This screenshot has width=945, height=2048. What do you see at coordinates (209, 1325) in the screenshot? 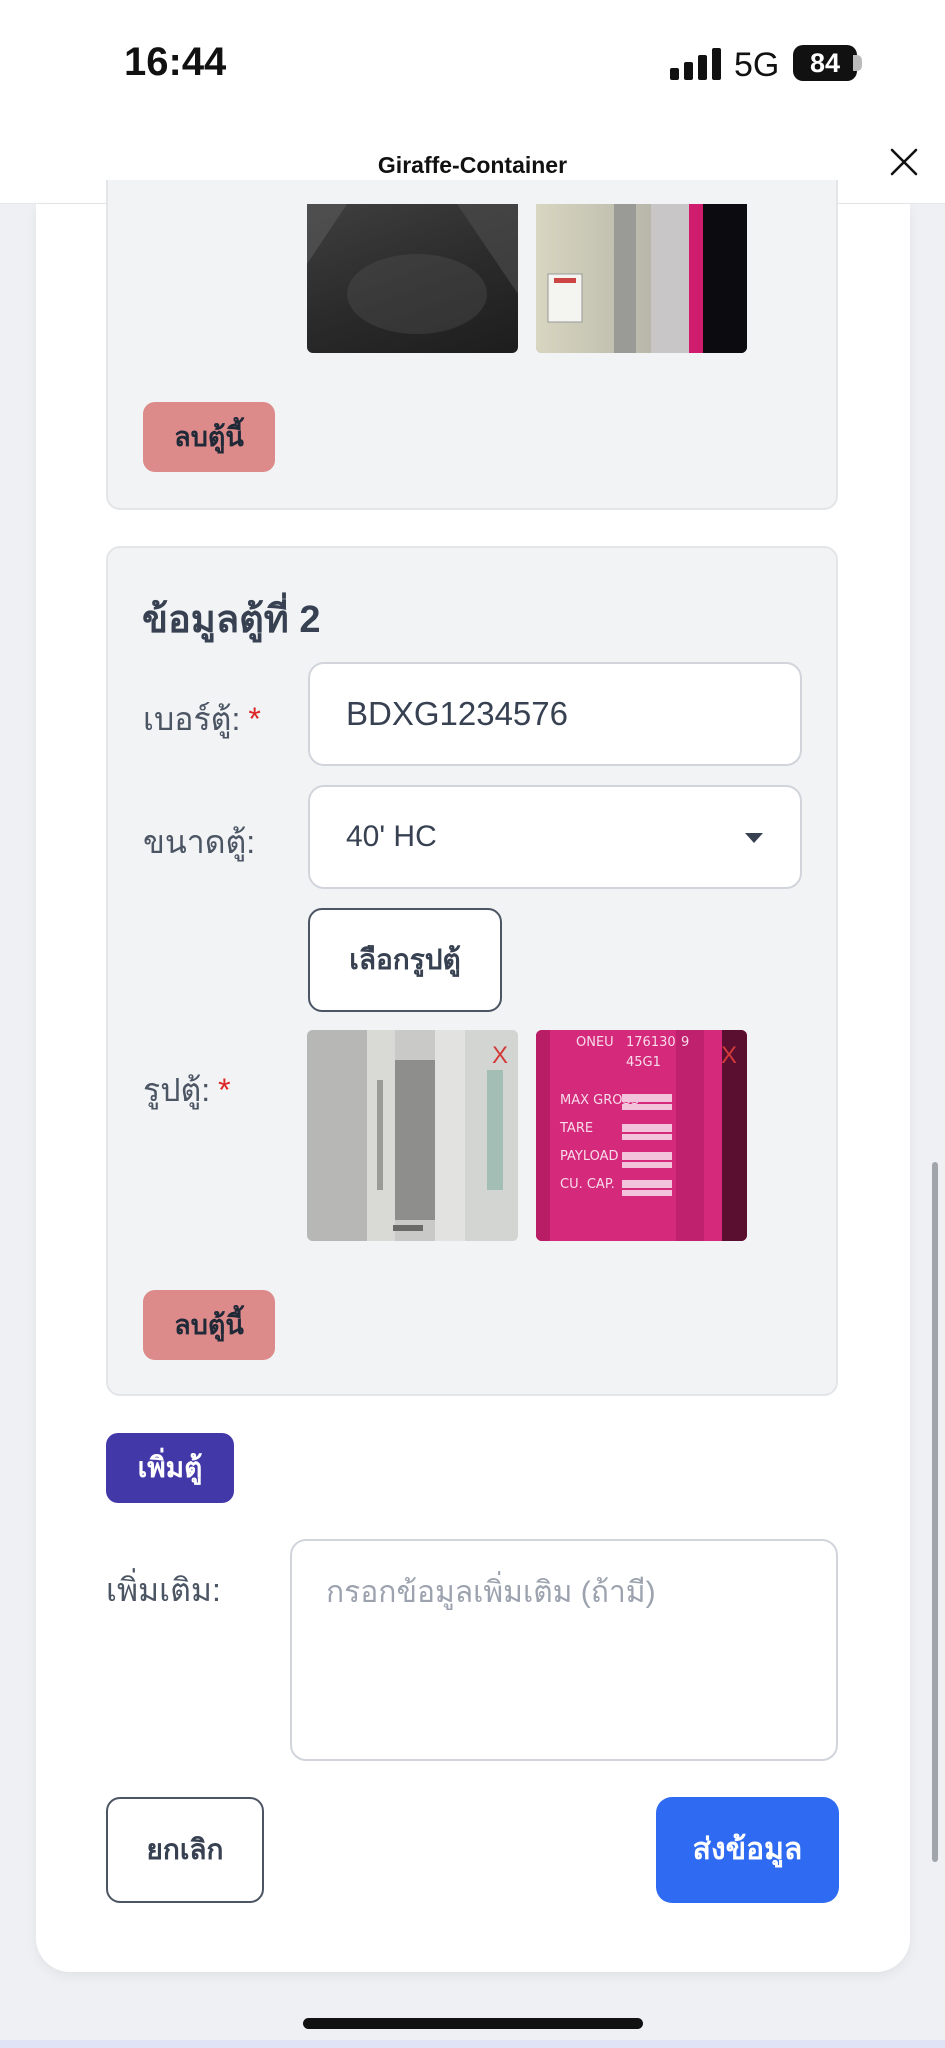
I see `delete-container-2-button: ลบตู้นี้` at bounding box center [209, 1325].